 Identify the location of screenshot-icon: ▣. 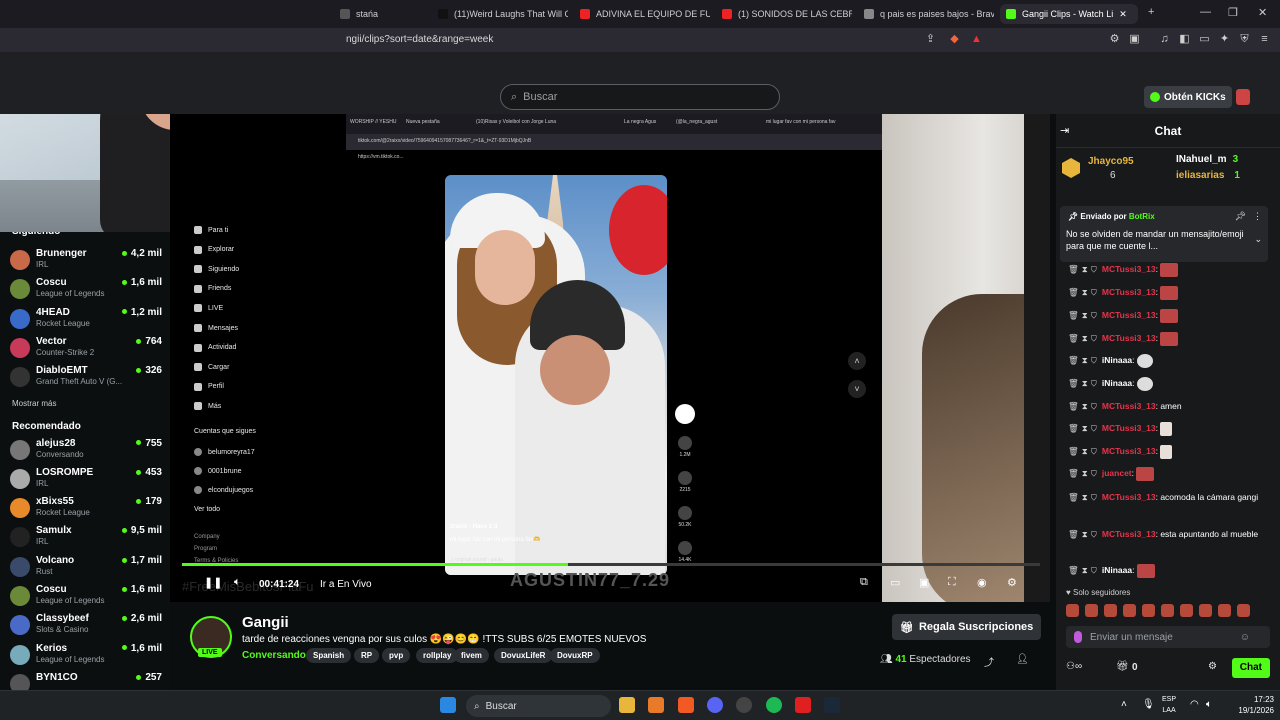
(1134, 39).